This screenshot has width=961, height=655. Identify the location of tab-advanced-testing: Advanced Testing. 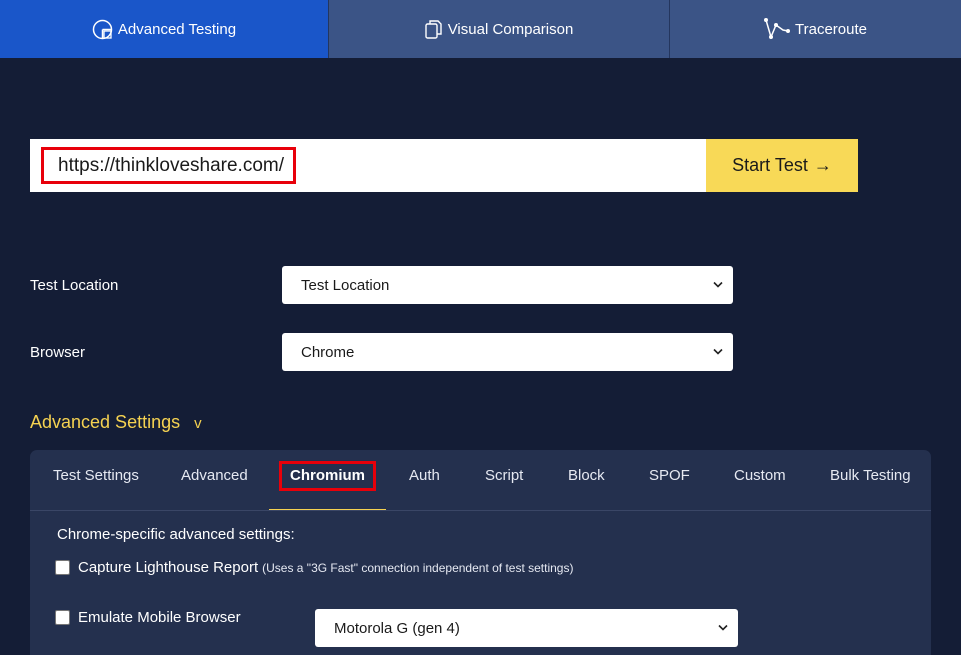
(164, 29).